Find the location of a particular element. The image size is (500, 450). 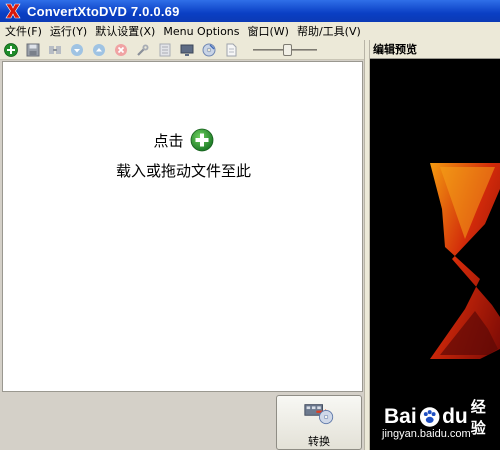

move-up-button is located at coordinates (99, 50).